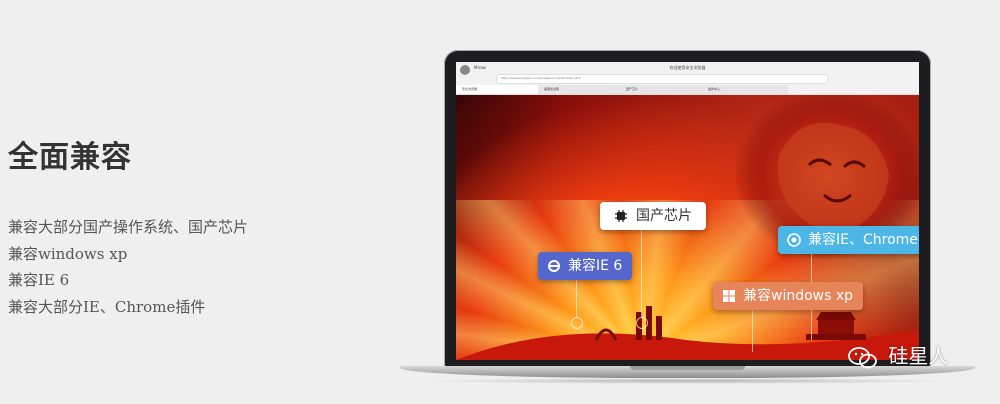 The image size is (1000, 404). What do you see at coordinates (798, 296) in the screenshot?
I see `label-windows-text: 兼容windows xp` at bounding box center [798, 296].